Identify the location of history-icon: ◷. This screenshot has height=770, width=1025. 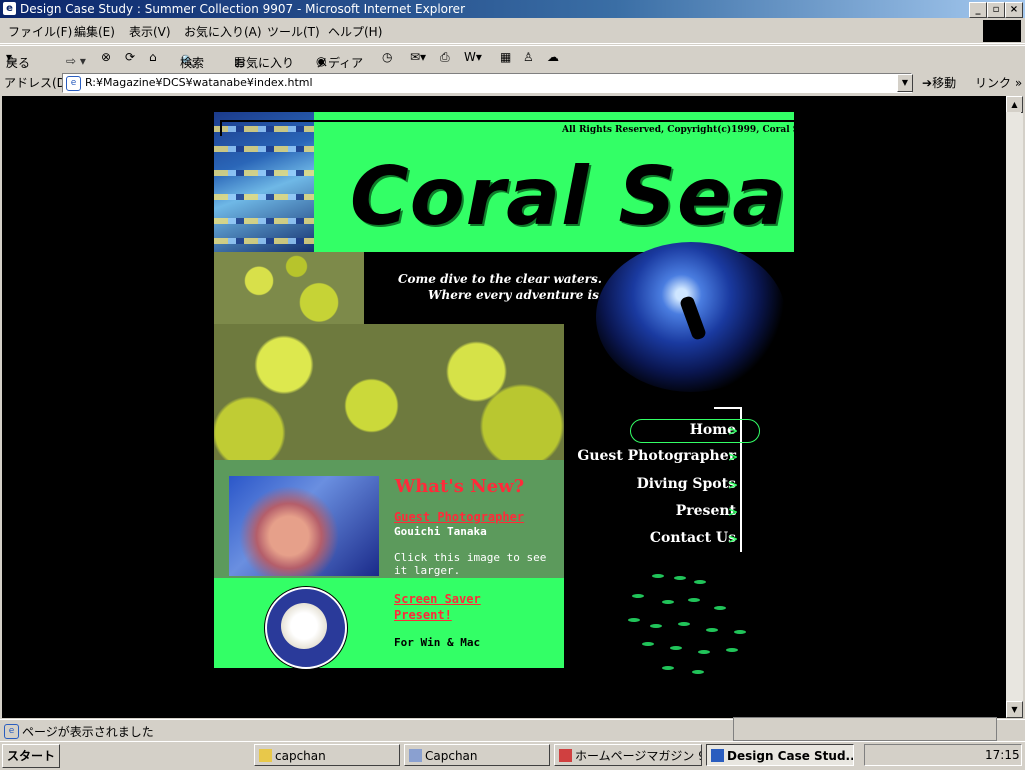
(387, 57).